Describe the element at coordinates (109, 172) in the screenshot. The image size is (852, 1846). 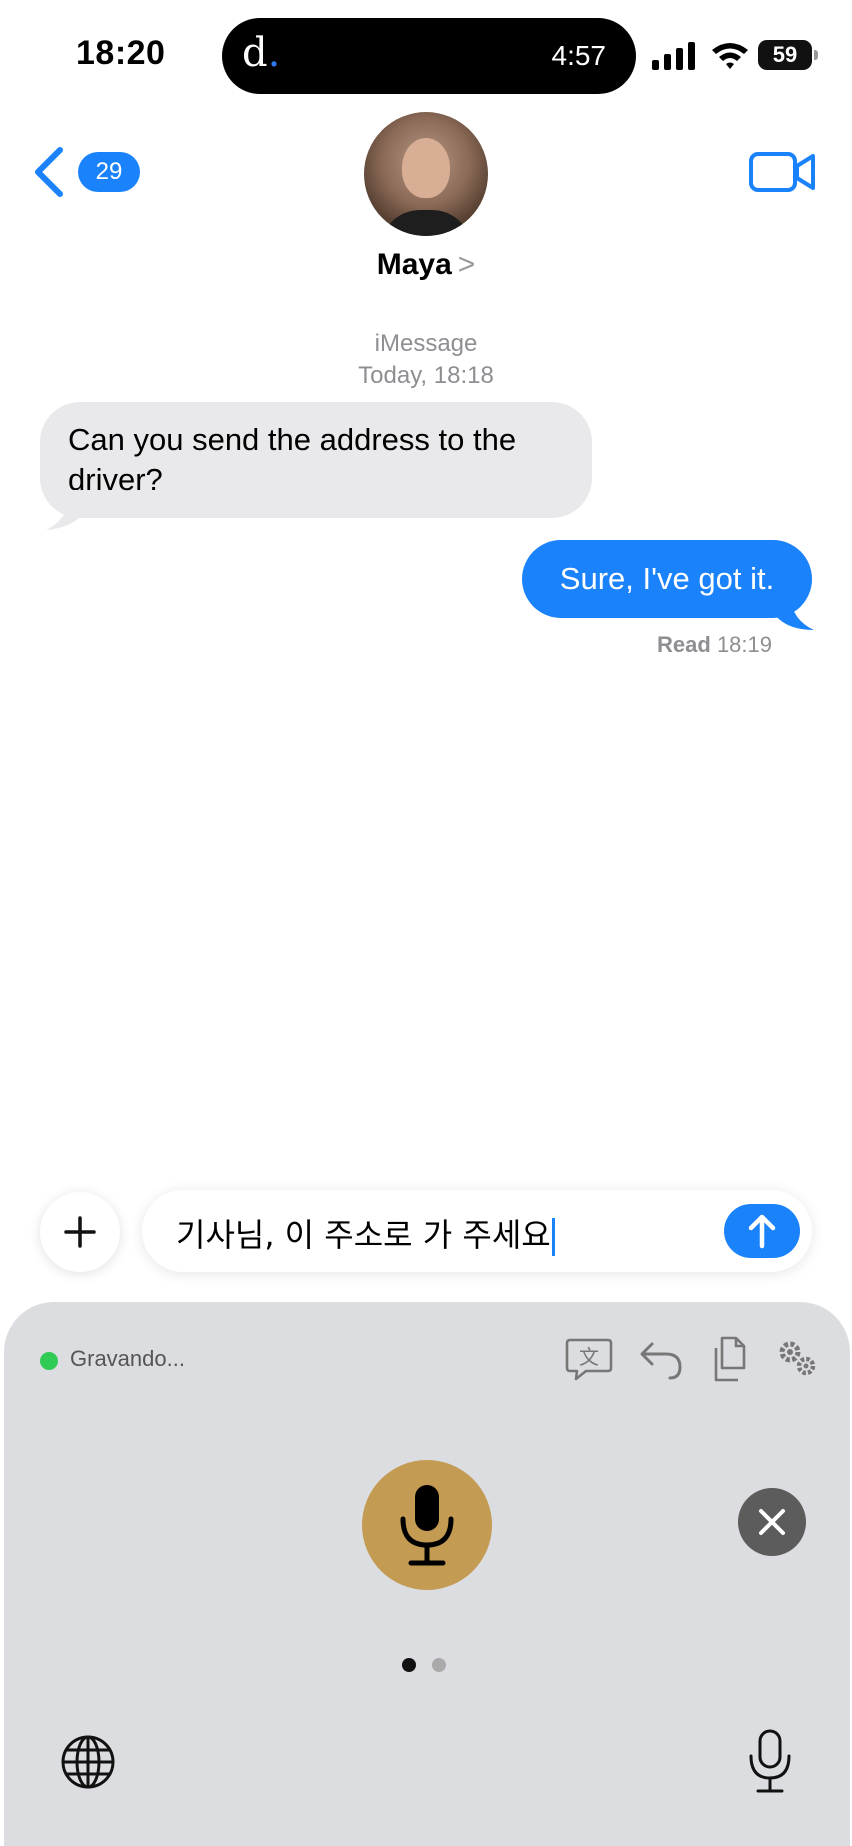
I see `unread-count-badge: 29` at that location.